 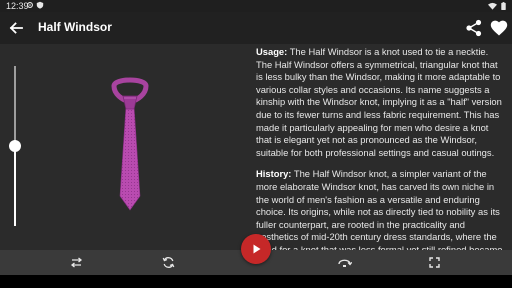 What do you see at coordinates (256, 6) in the screenshot?
I see `status-bar: 12:39` at bounding box center [256, 6].